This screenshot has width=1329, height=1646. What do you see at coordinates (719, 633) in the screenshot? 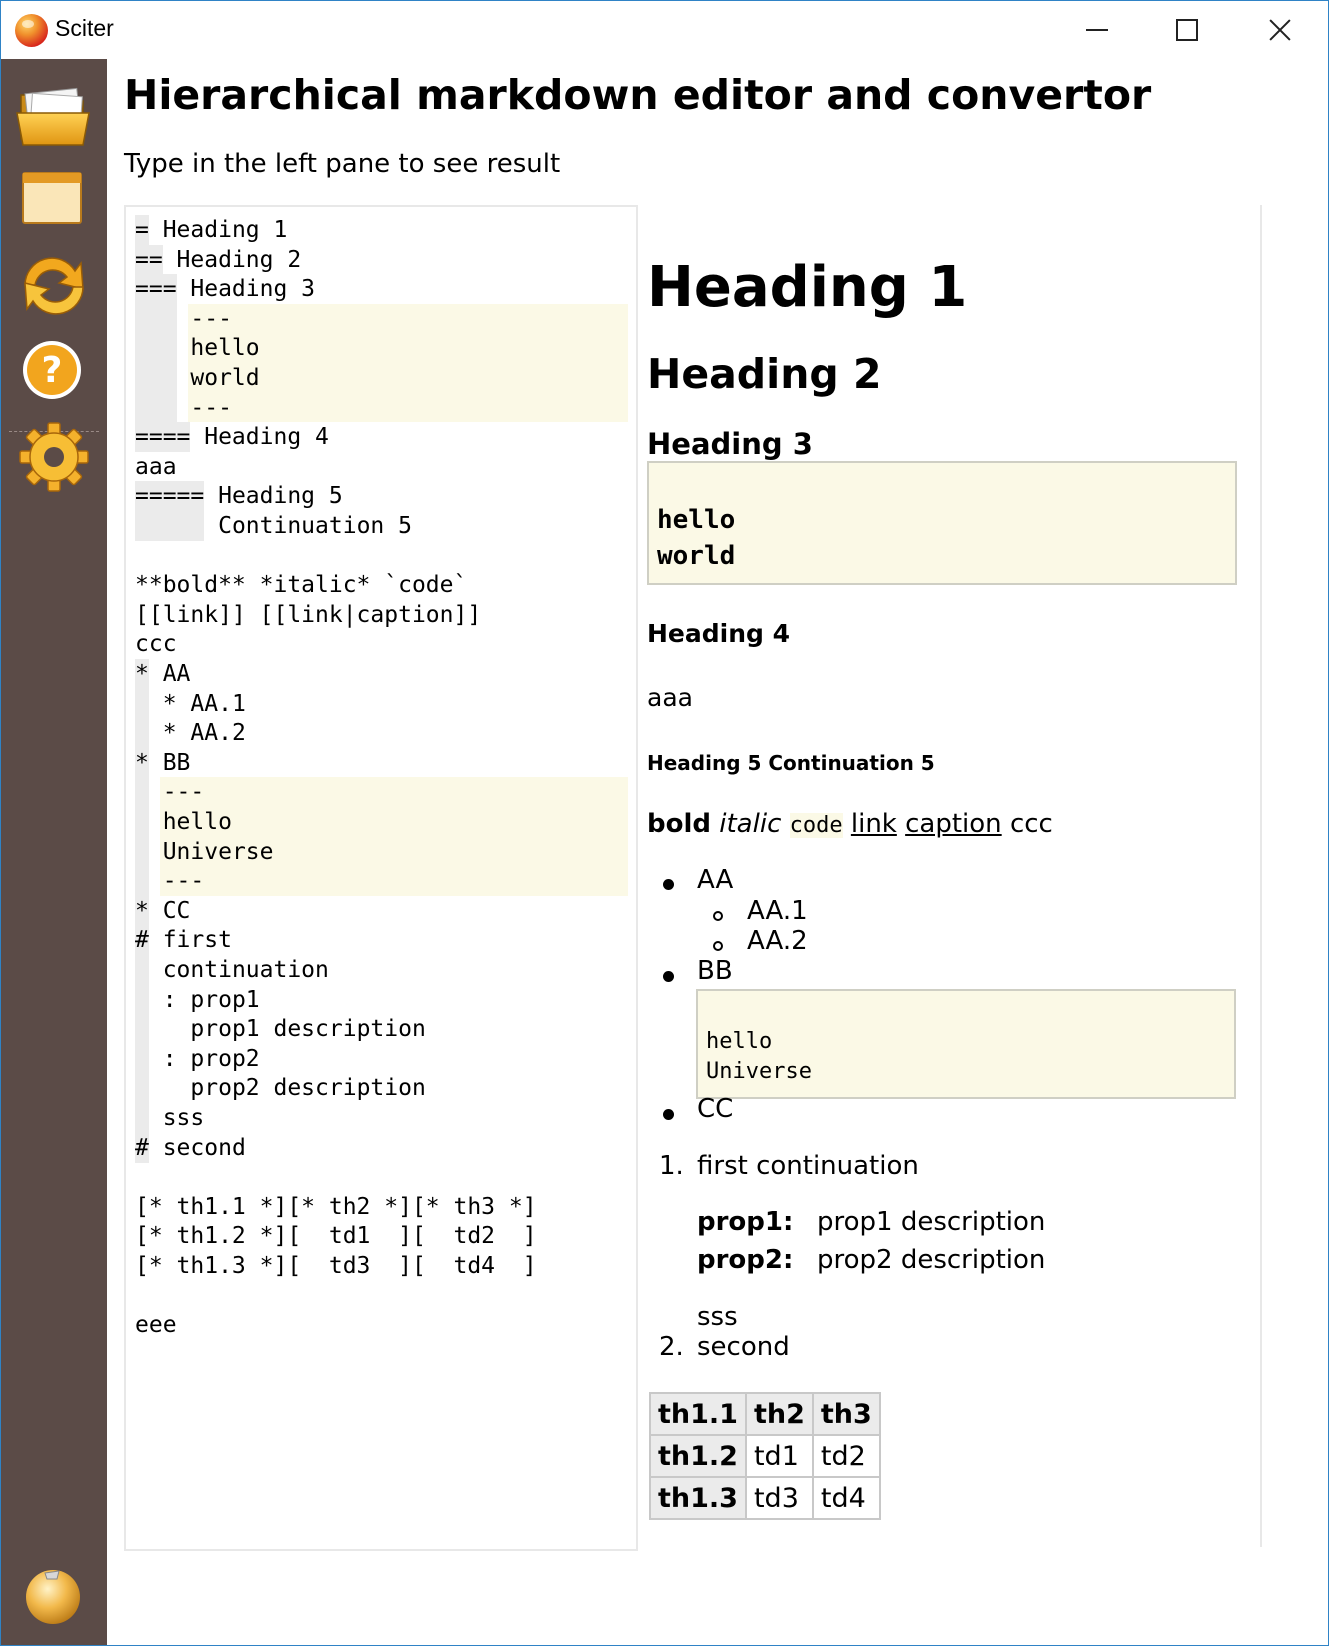
I see `preview-heading-4: Heading 4` at bounding box center [719, 633].